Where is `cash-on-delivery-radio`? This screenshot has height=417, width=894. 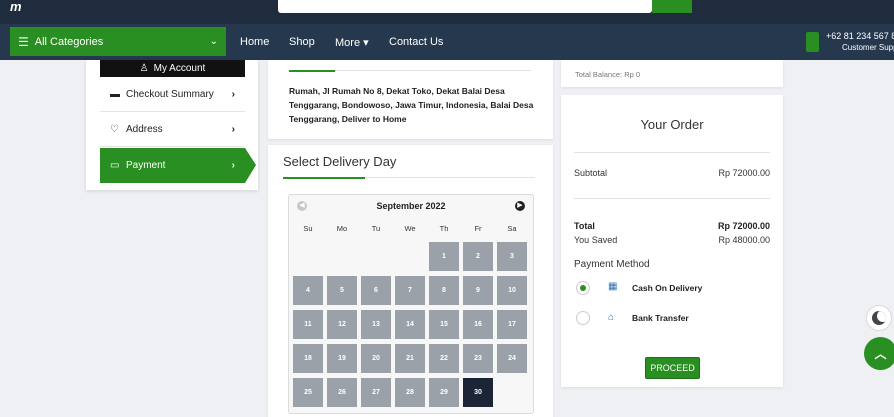
cash-on-delivery-radio is located at coordinates (583, 288).